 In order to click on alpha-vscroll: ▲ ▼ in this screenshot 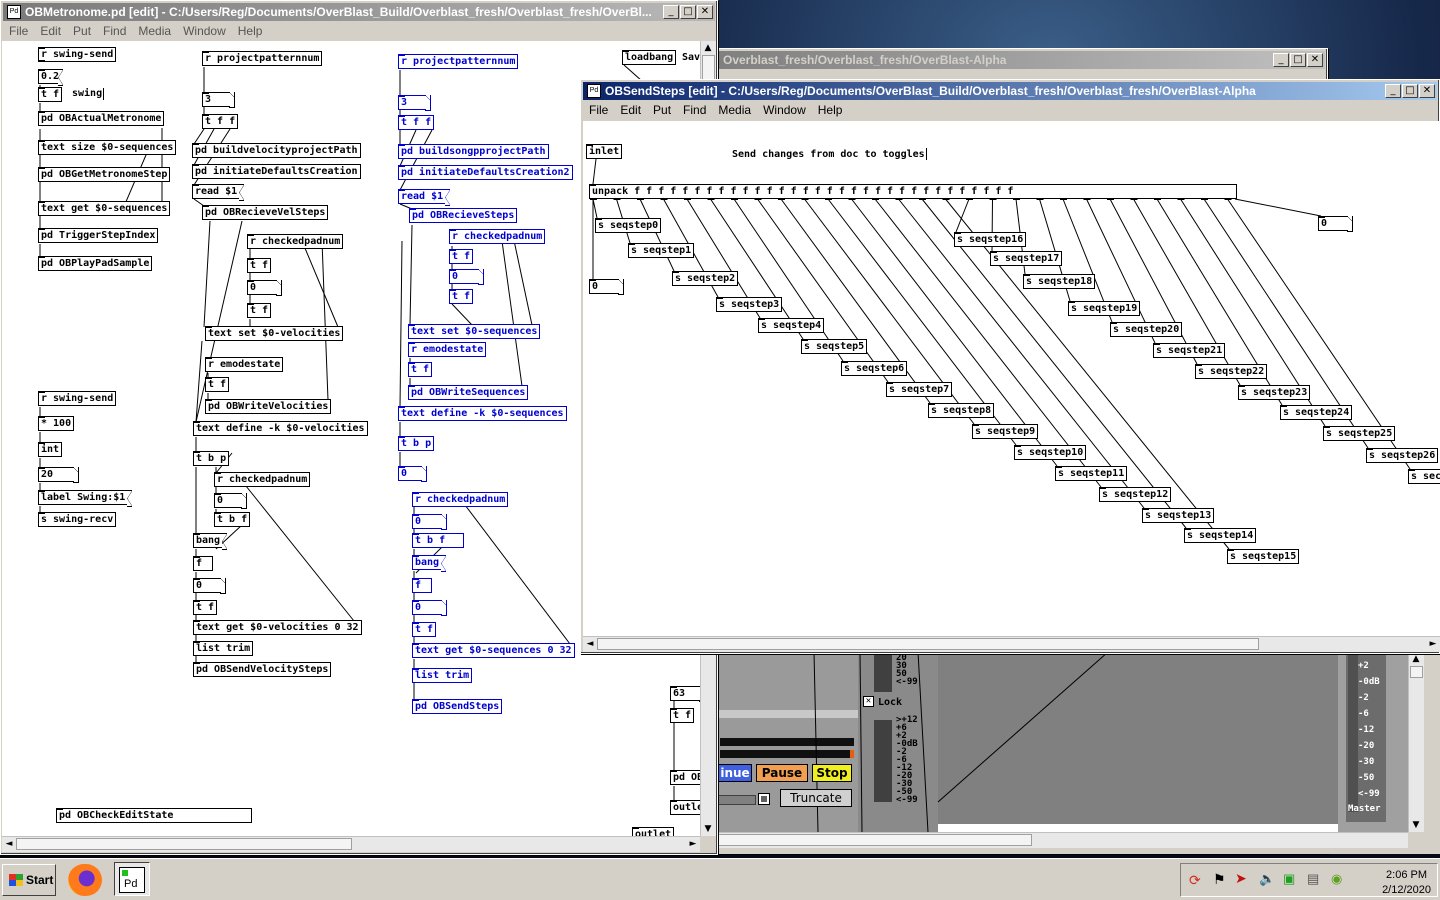, I will do `click(1416, 742)`.